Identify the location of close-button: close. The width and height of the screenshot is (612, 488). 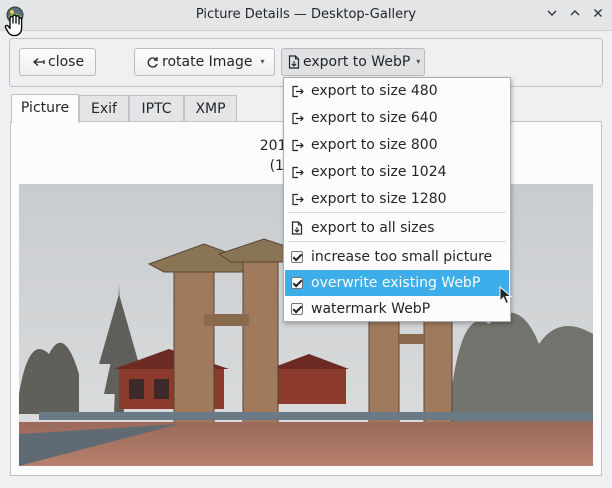
(57, 62).